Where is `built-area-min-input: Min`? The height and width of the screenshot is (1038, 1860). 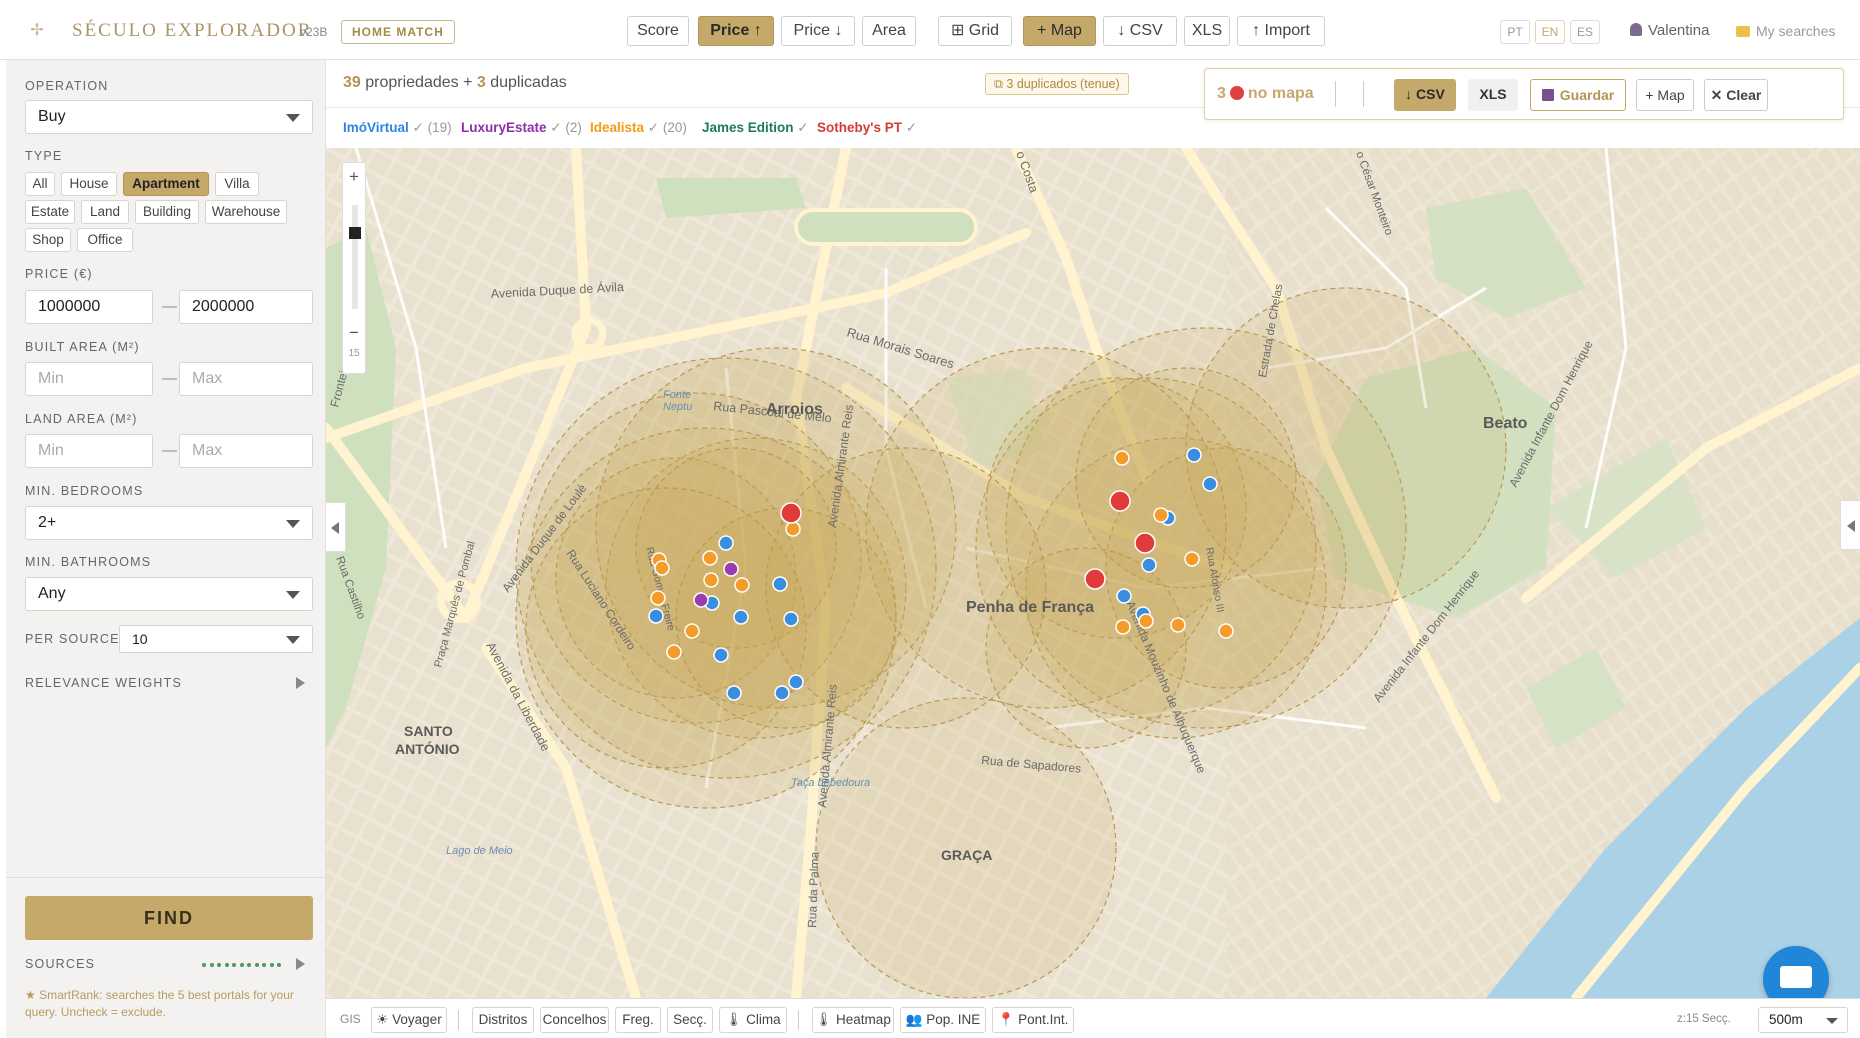 built-area-min-input: Min is located at coordinates (89, 379).